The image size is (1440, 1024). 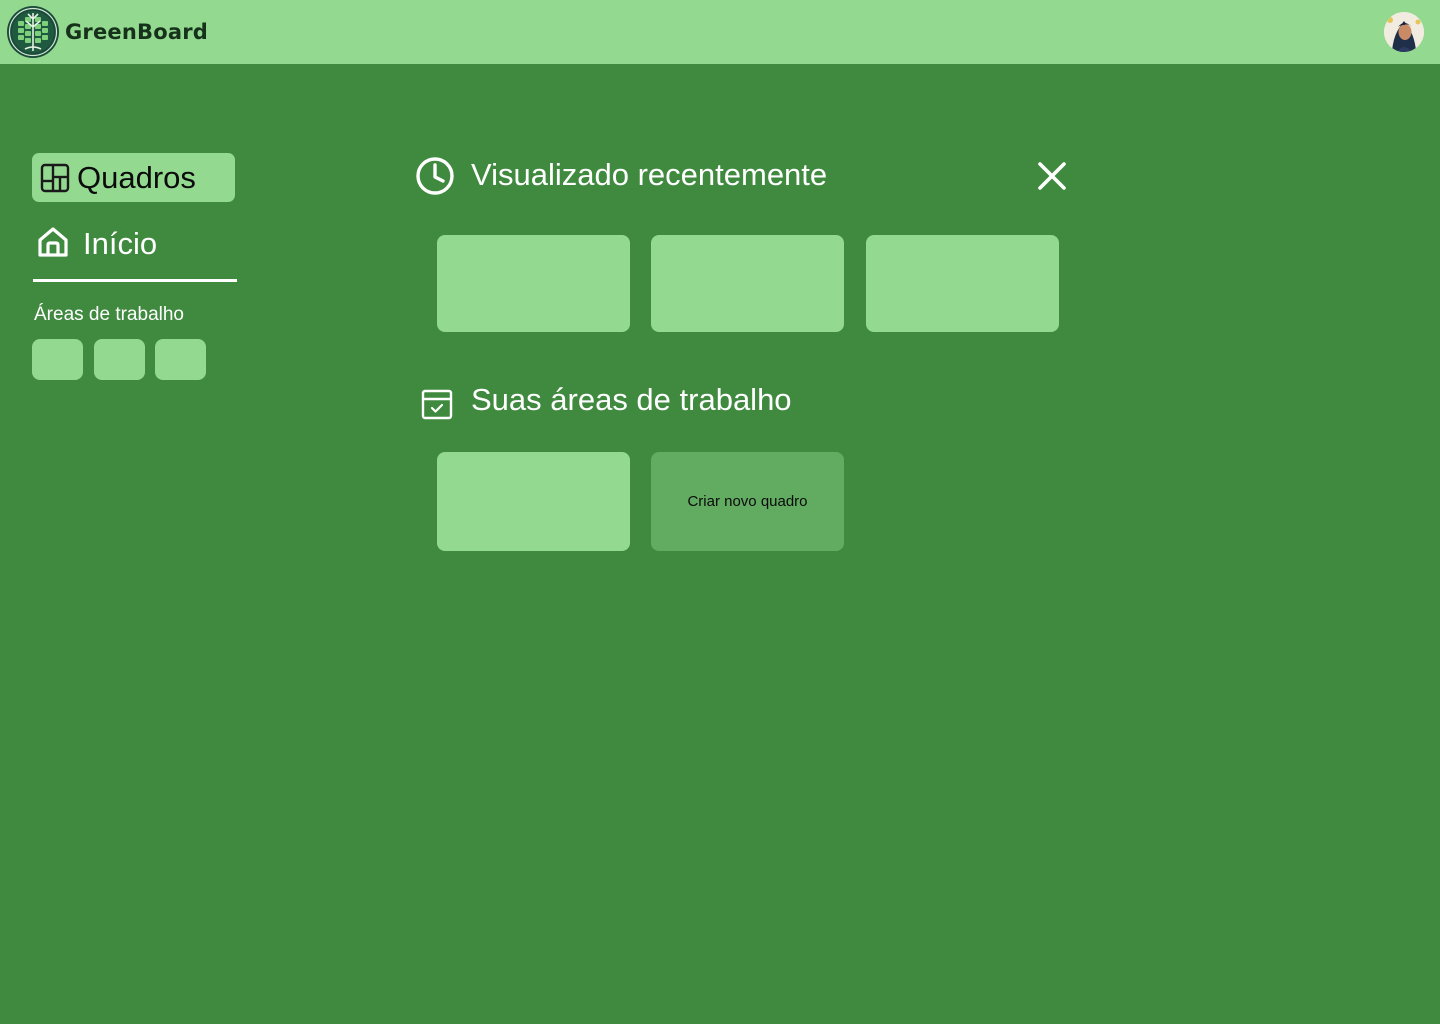 I want to click on top-bar: GreenBoard, so click(x=720, y=32).